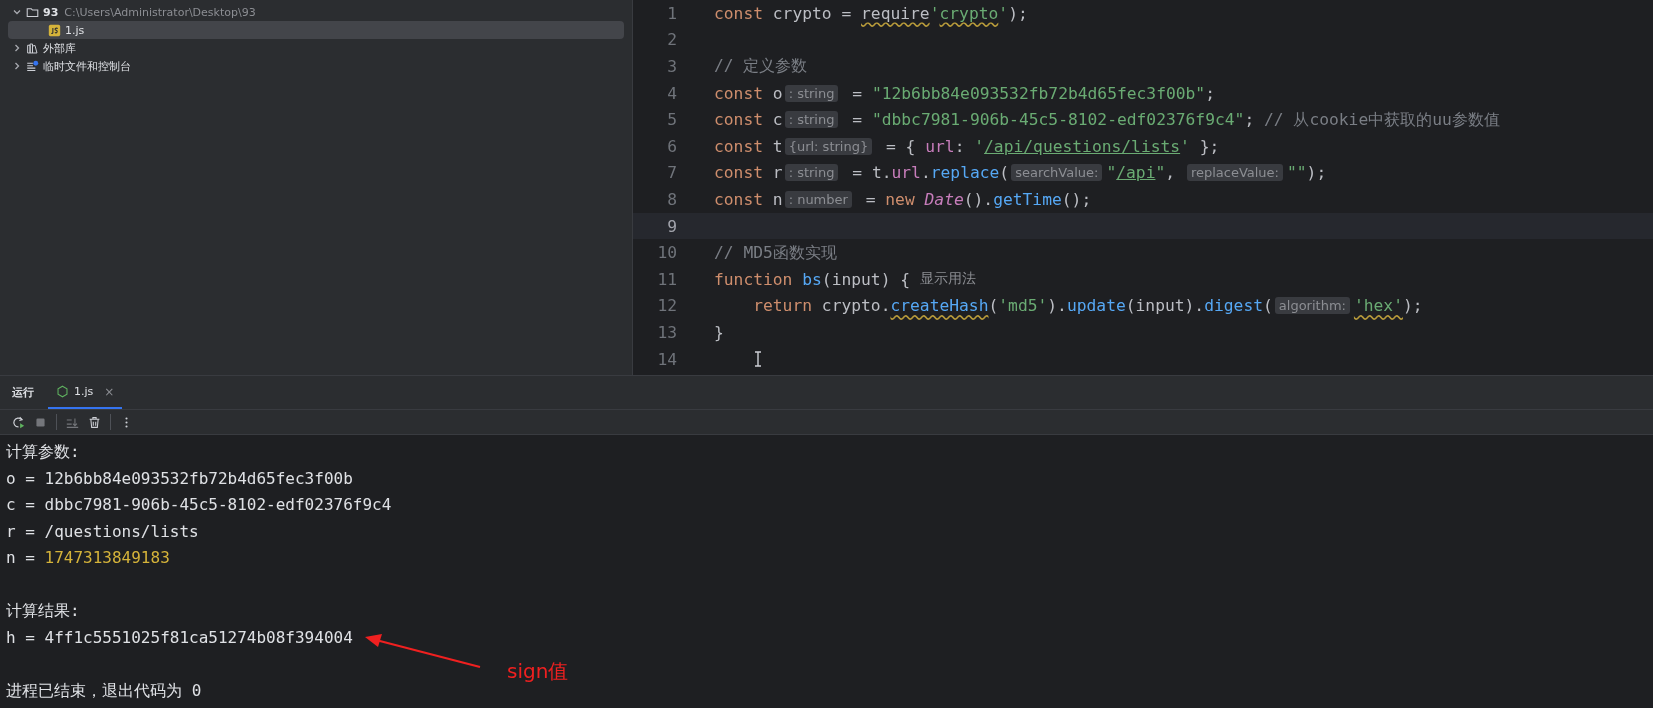 This screenshot has width=1653, height=708. Describe the element at coordinates (62, 391) in the screenshot. I see `hexagon-icon` at that location.